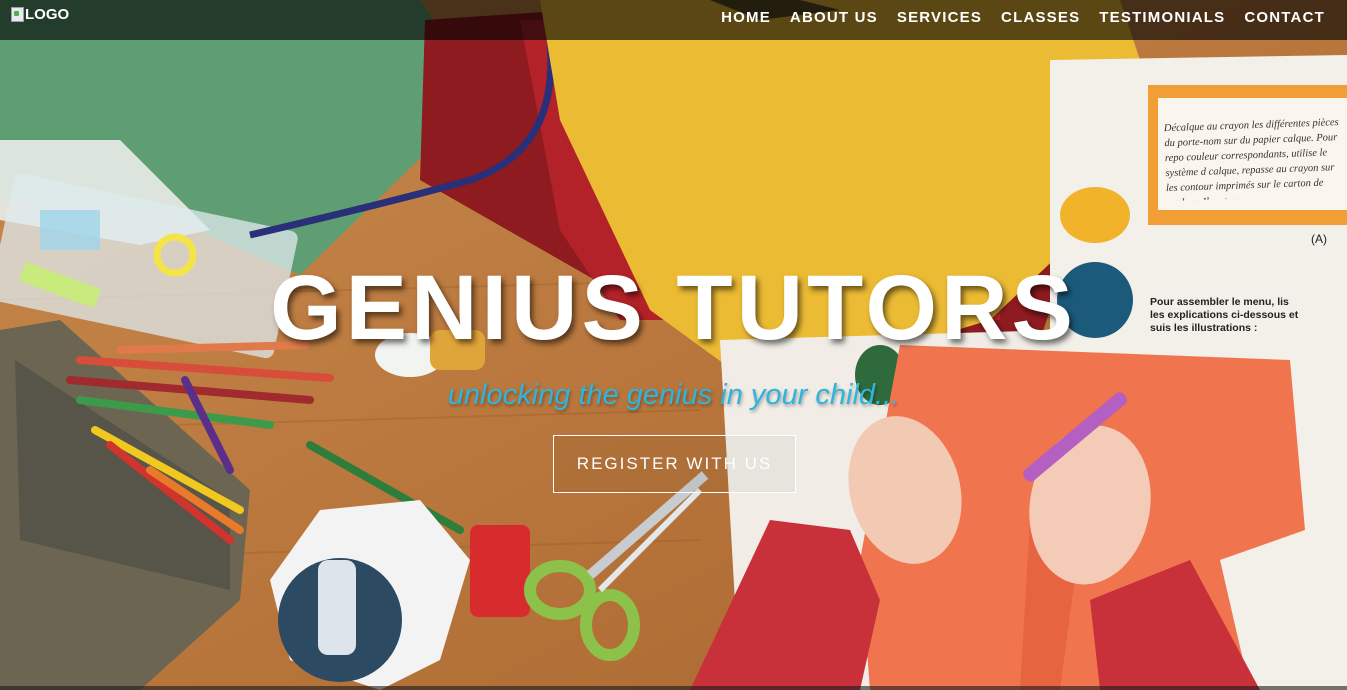  I want to click on nav-link-classes: CLASSES, so click(1040, 17).